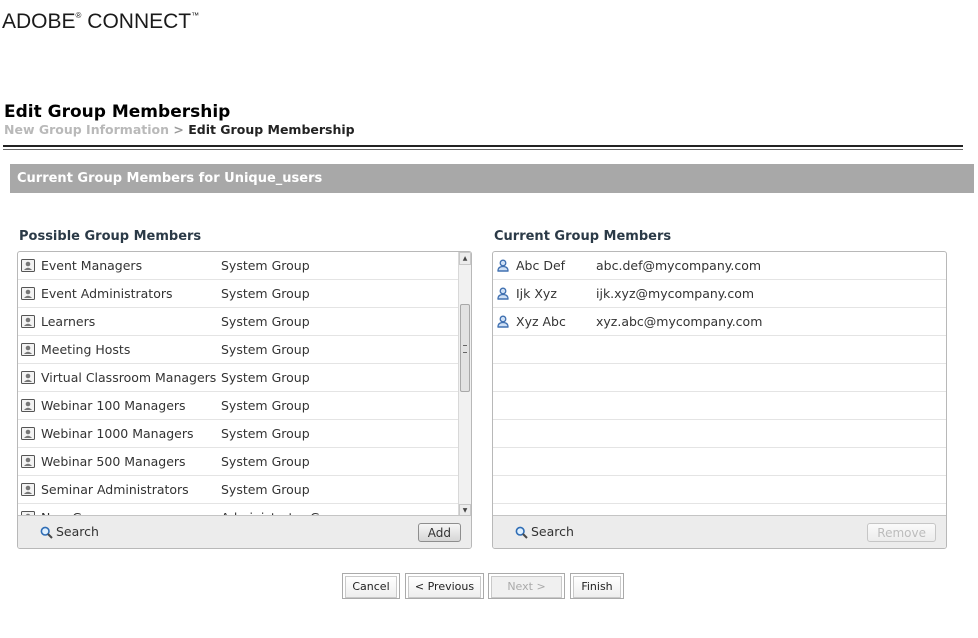 This screenshot has width=978, height=638. I want to click on possible-member-row: Virtual Classroom Managers System Group, so click(244, 378).